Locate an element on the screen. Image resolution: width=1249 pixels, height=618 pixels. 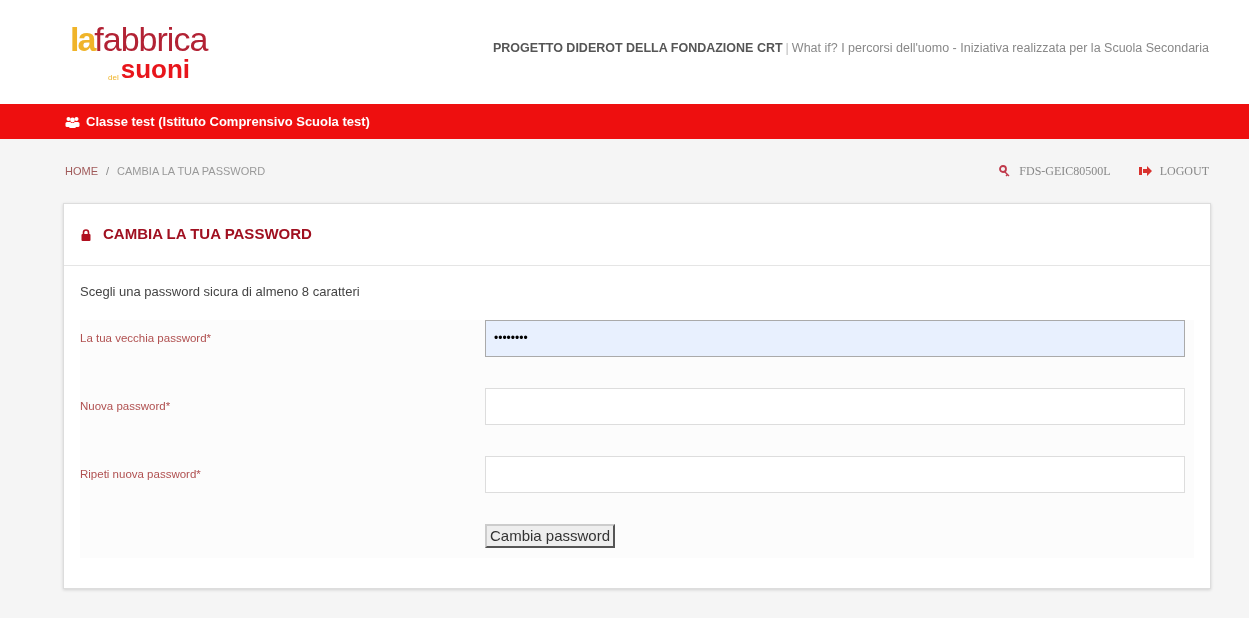
field-label: Ripeti nuova password* is located at coordinates (141, 474).